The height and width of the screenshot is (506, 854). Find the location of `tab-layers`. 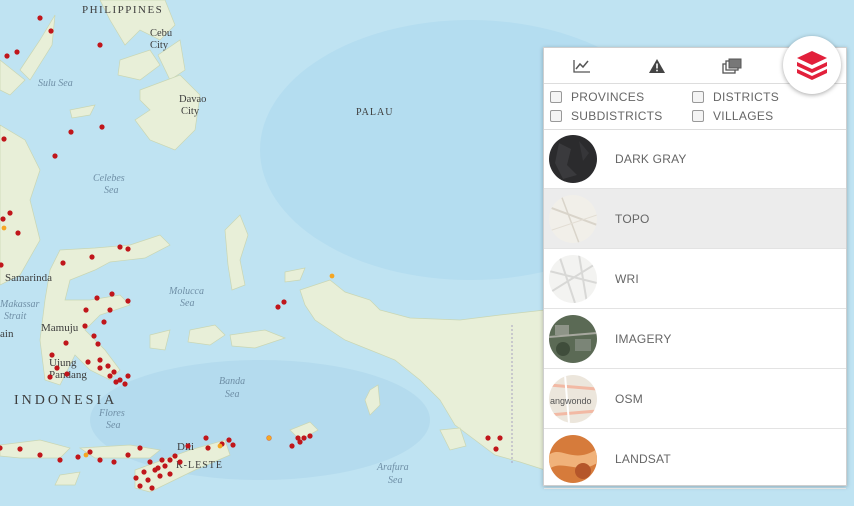

tab-layers is located at coordinates (731, 65).